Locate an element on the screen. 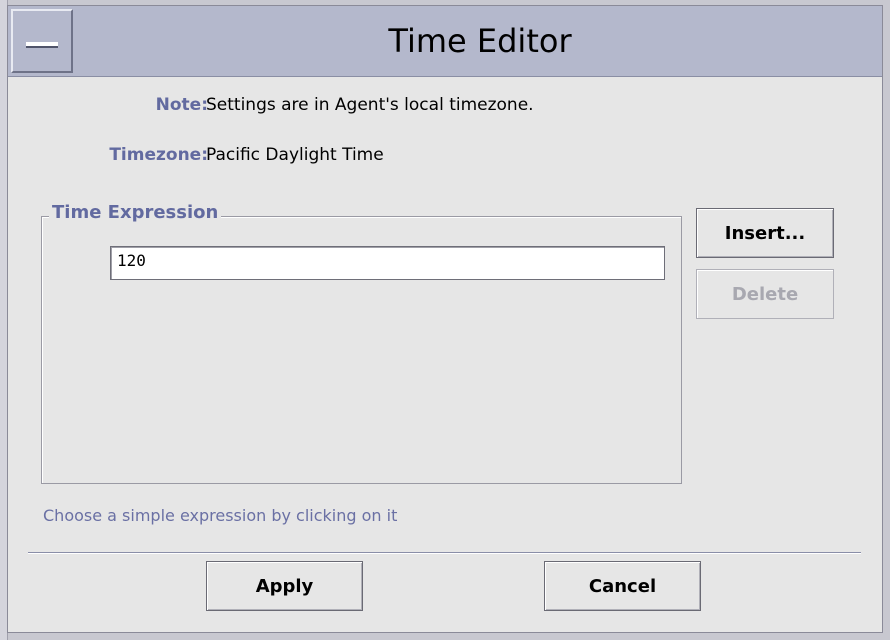 The image size is (890, 640). note-label: Note: is located at coordinates (181, 105).